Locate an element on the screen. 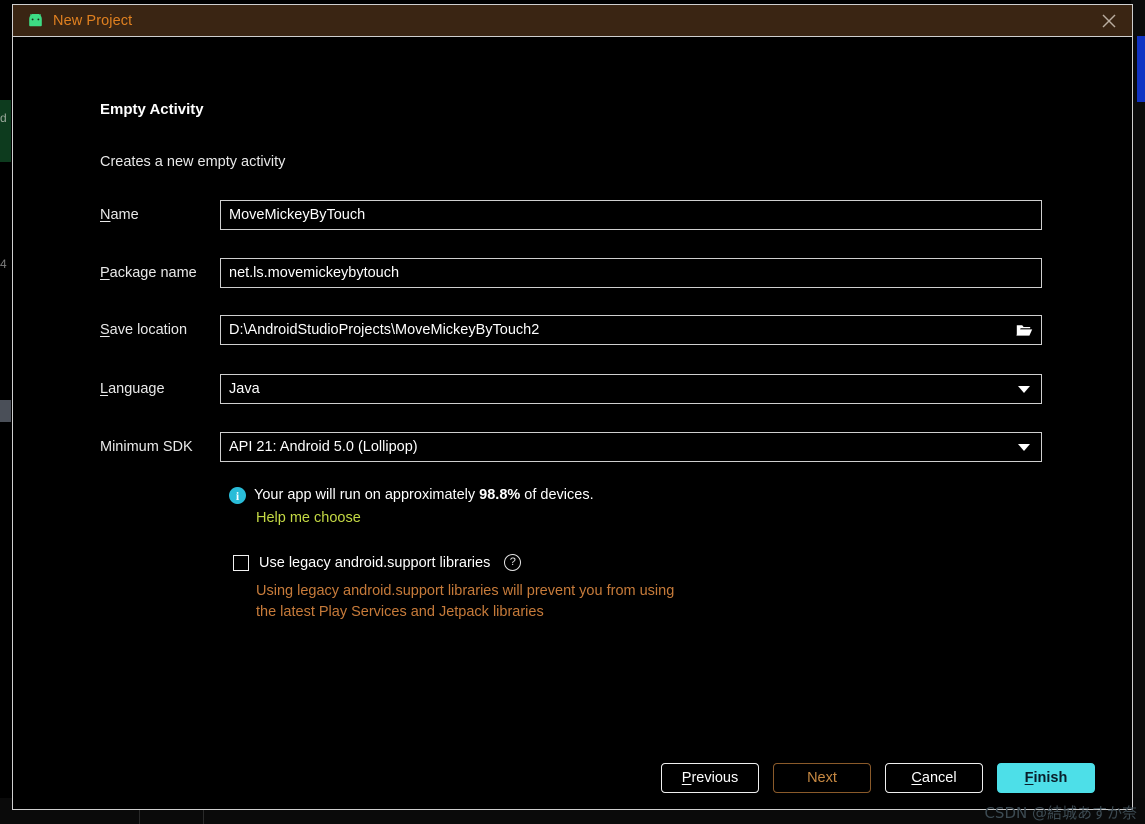 Image resolution: width=1145 pixels, height=824 pixels. legacy-support-label: Use legacy android.support libraries is located at coordinates (374, 563).